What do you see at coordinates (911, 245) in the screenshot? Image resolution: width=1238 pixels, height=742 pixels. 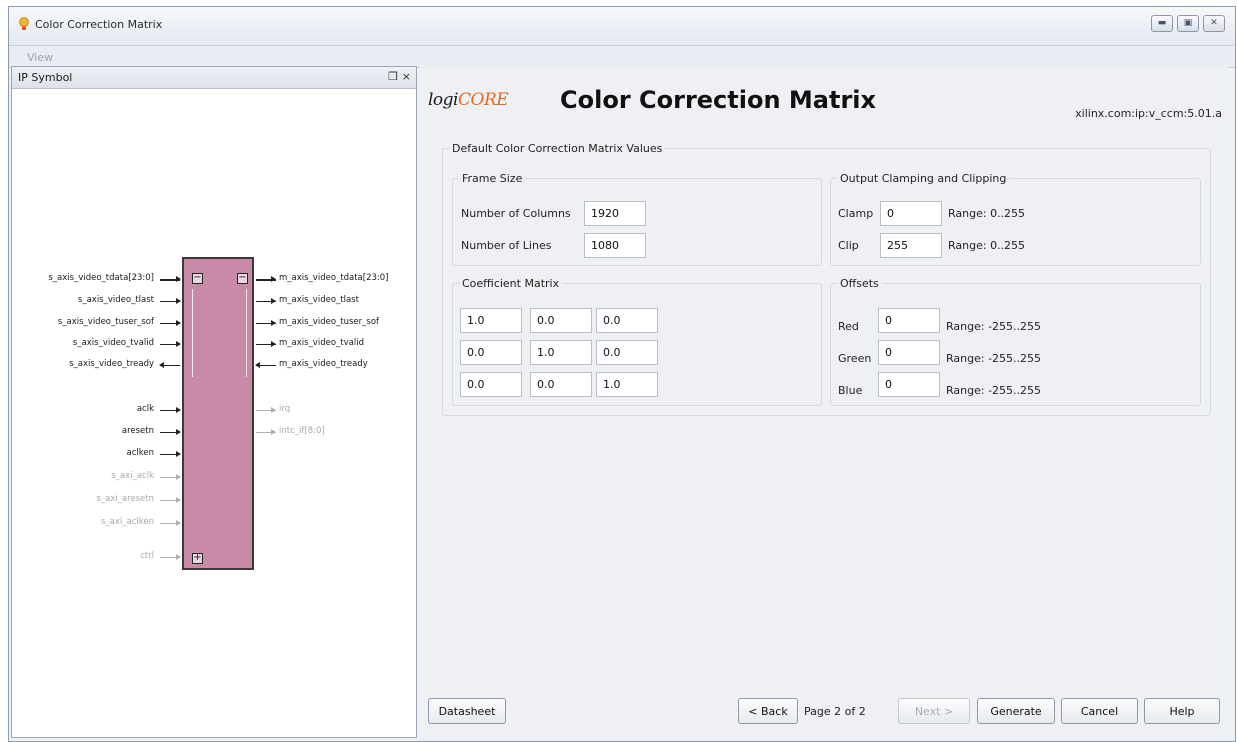 I see `clip-input` at bounding box center [911, 245].